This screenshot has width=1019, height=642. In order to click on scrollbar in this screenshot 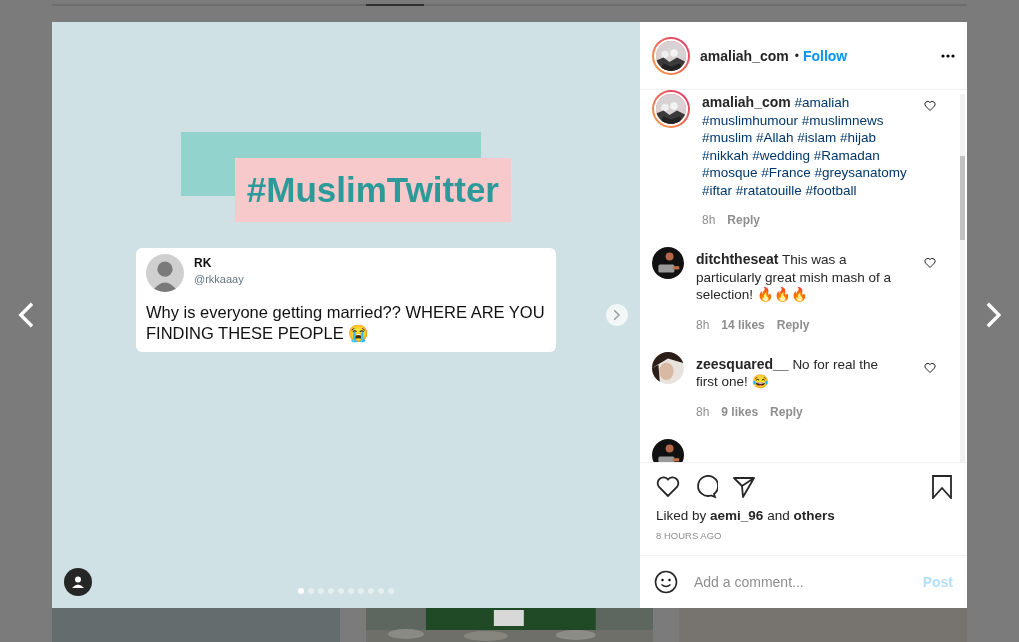, I will do `click(962, 278)`.